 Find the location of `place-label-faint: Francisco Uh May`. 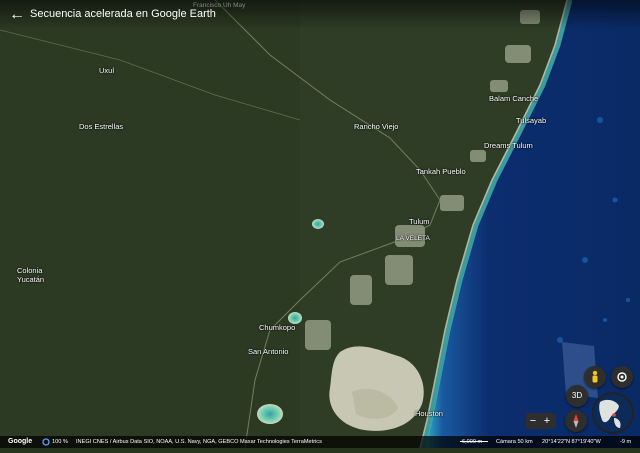

place-label-faint: Francisco Uh May is located at coordinates (219, 5).